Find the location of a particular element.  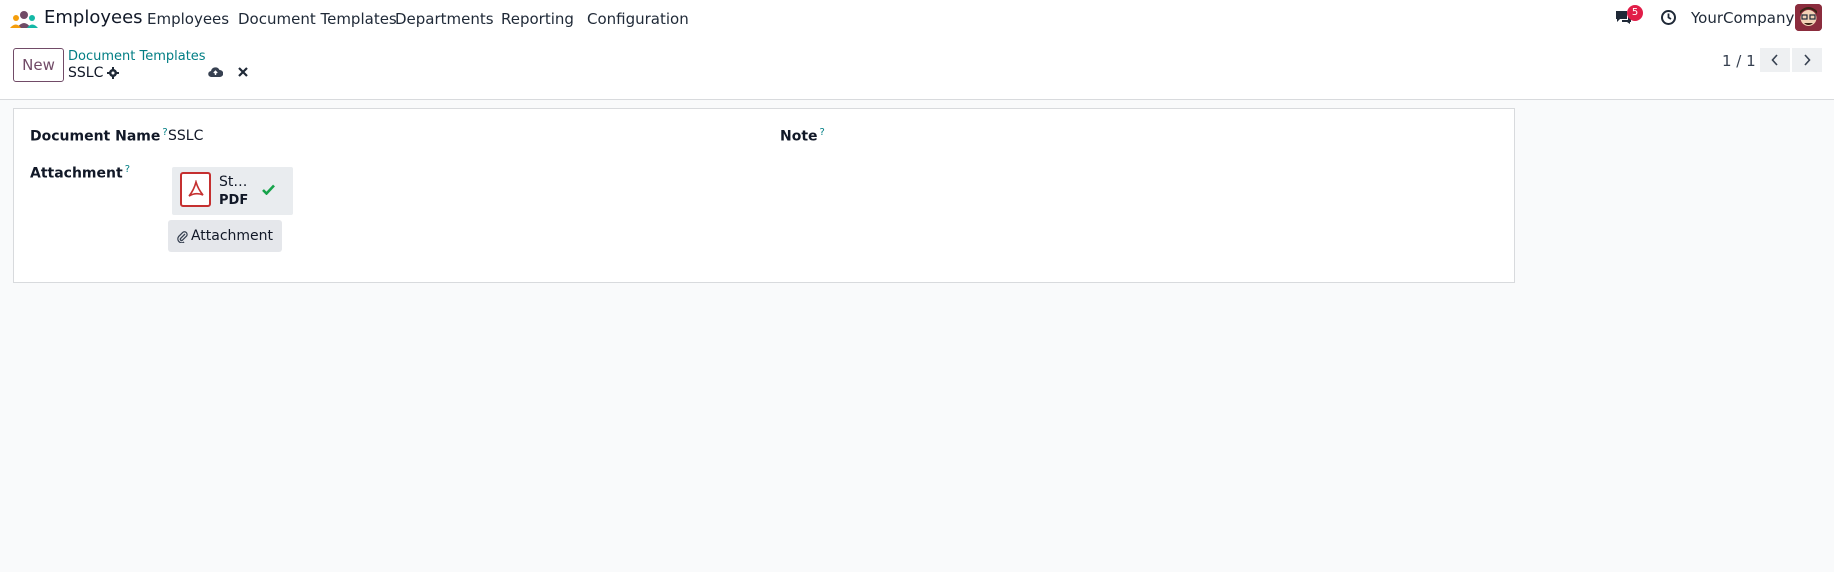

chevron-right-icon is located at coordinates (1807, 60).